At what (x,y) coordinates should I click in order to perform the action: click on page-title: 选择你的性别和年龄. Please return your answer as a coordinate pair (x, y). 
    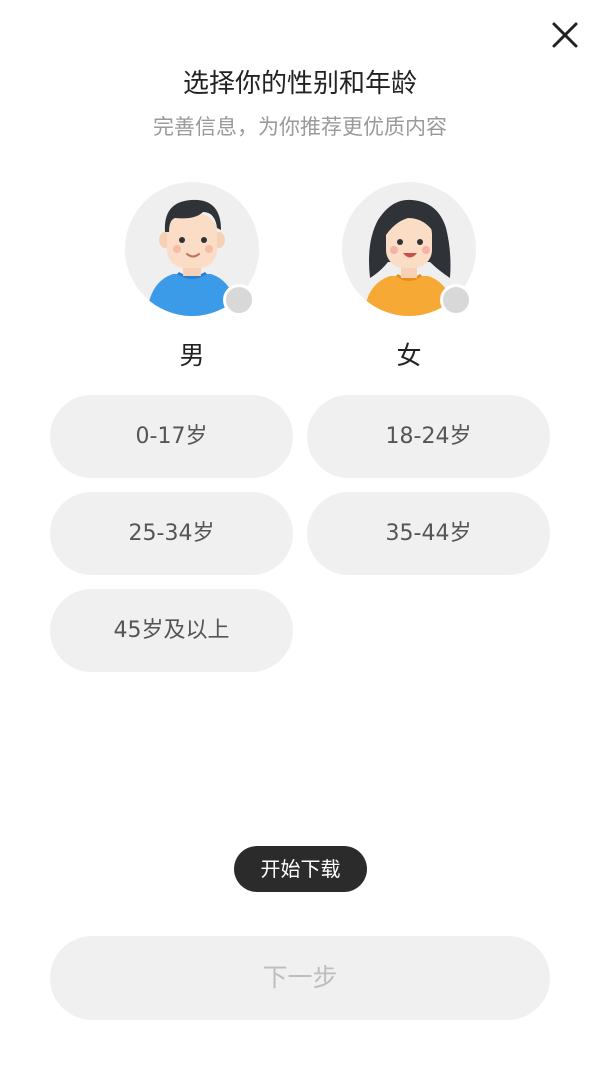
    Looking at the image, I should click on (299, 84).